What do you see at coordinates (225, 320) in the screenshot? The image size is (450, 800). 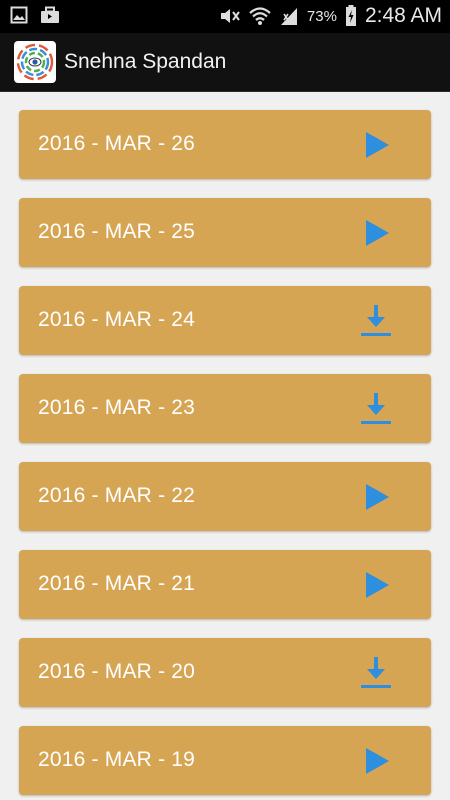 I see `list-item: 2016 - MAR - 24` at bounding box center [225, 320].